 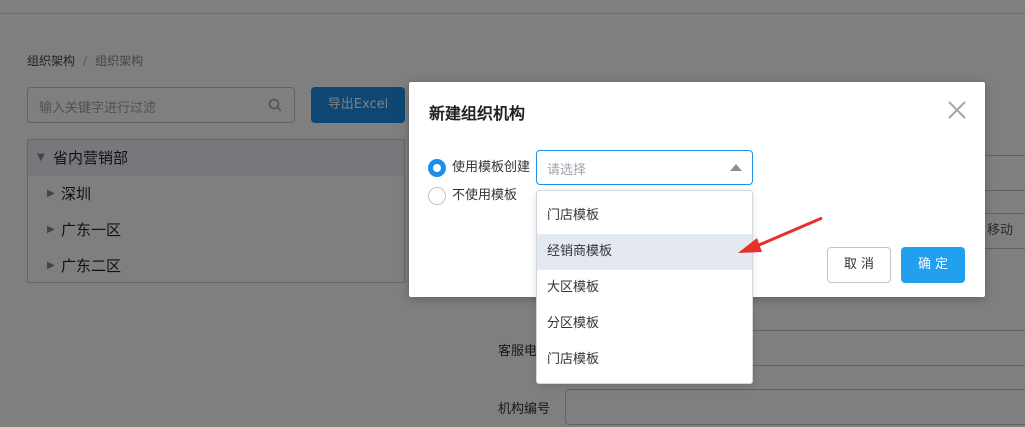 What do you see at coordinates (859, 265) in the screenshot?
I see `cancel-button: 取消` at bounding box center [859, 265].